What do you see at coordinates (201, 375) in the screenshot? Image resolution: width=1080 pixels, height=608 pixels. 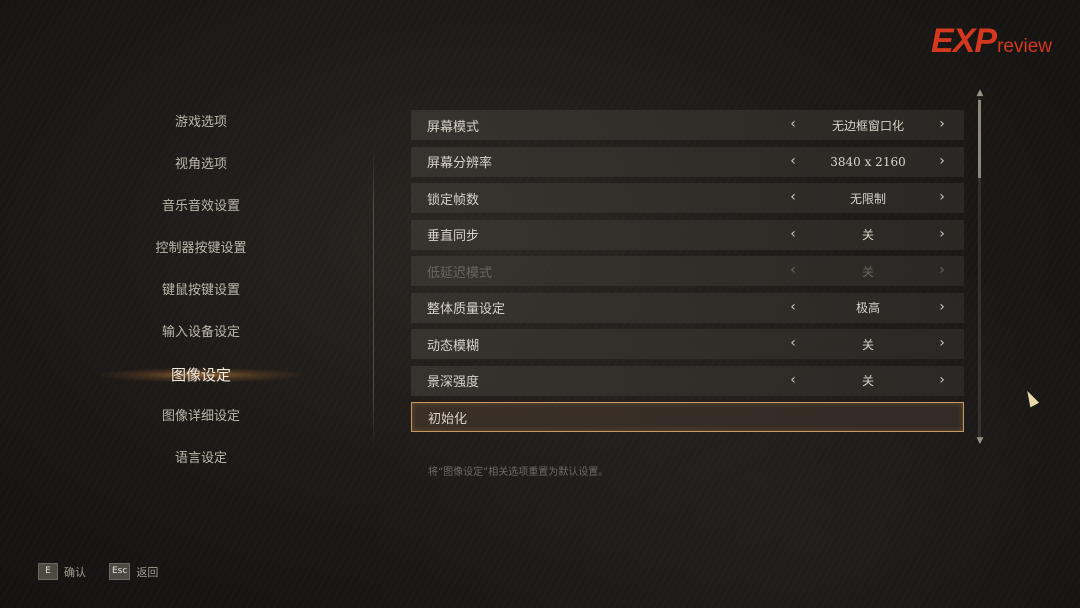 I see `menu-item-graphics-settings: 图像设定` at bounding box center [201, 375].